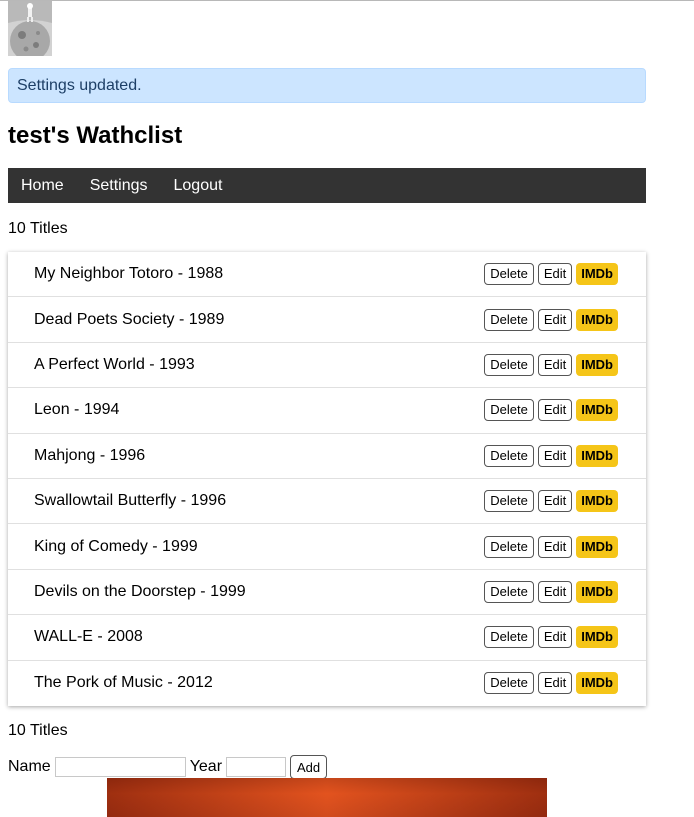 The image size is (694, 817). Describe the element at coordinates (42, 185) in the screenshot. I see `nav-home-link: Home` at that location.